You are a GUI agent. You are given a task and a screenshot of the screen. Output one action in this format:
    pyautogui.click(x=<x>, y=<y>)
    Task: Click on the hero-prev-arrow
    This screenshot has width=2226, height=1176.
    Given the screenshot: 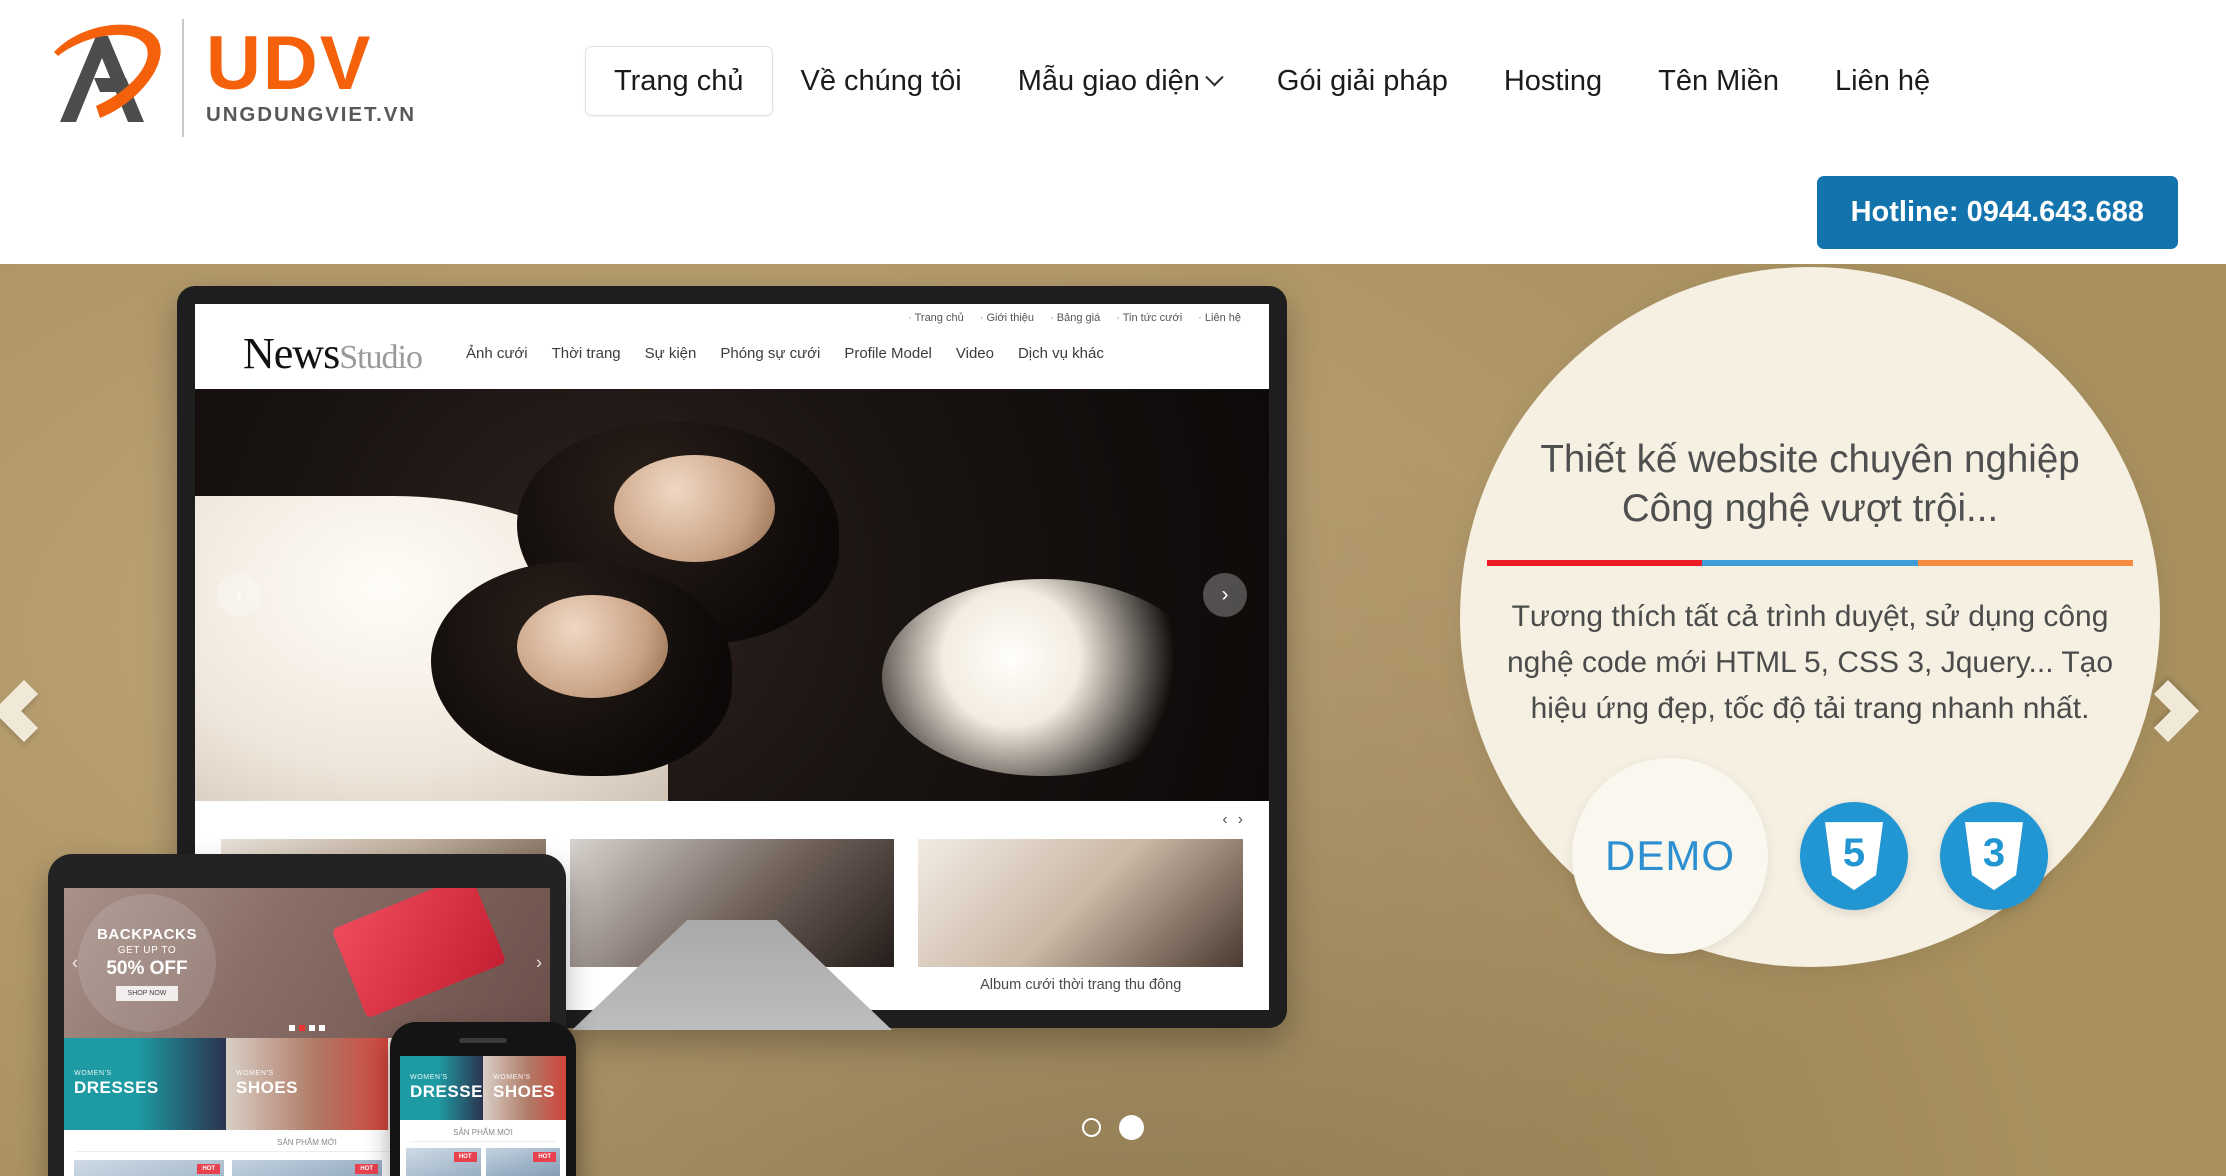 What is the action you would take?
    pyautogui.click(x=32, y=715)
    